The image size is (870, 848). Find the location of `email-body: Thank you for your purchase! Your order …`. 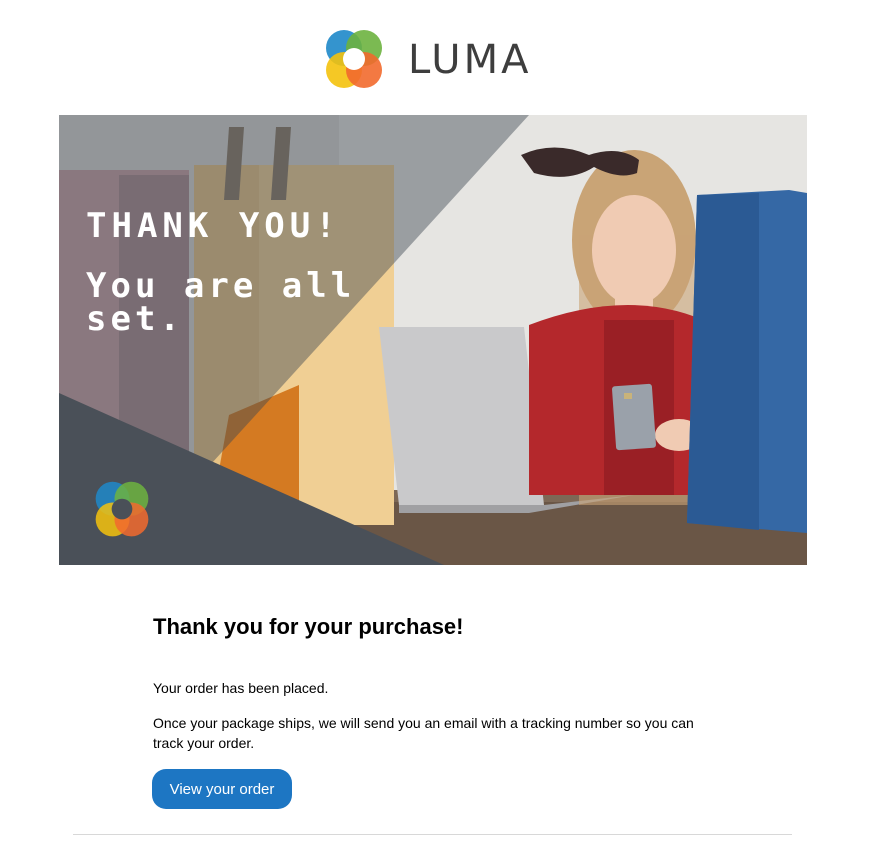

email-body: Thank you for your purchase! Your order … is located at coordinates (443, 681).